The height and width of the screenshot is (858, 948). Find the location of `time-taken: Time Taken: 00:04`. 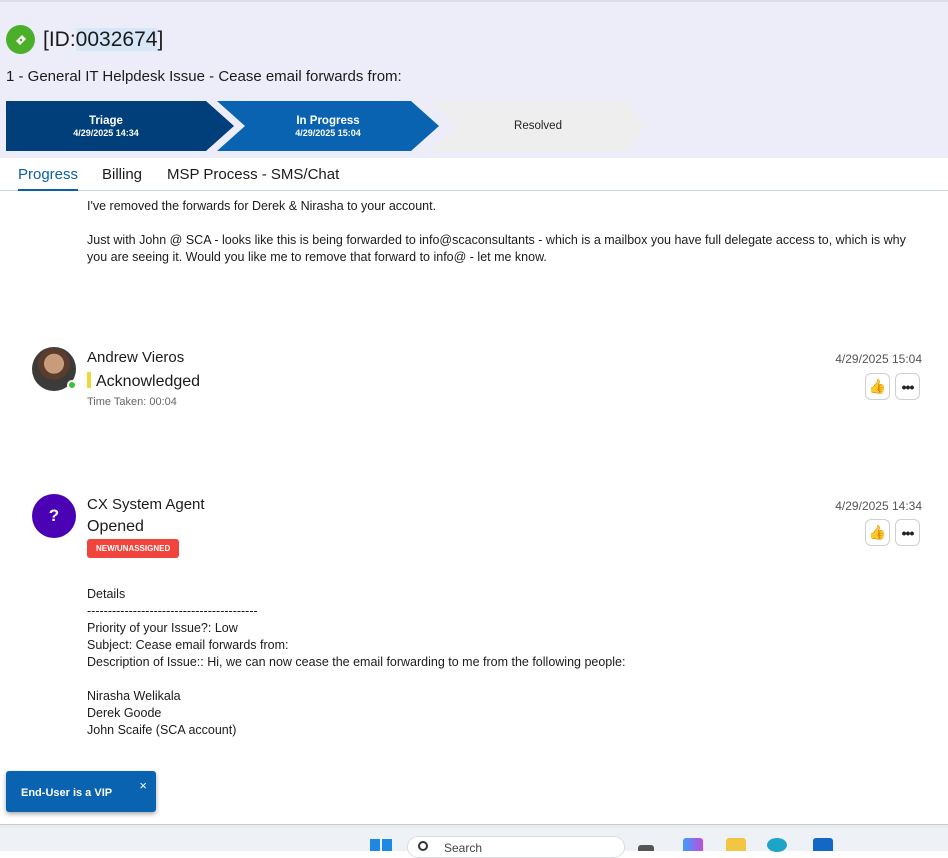

time-taken: Time Taken: 00:04 is located at coordinates (132, 402).